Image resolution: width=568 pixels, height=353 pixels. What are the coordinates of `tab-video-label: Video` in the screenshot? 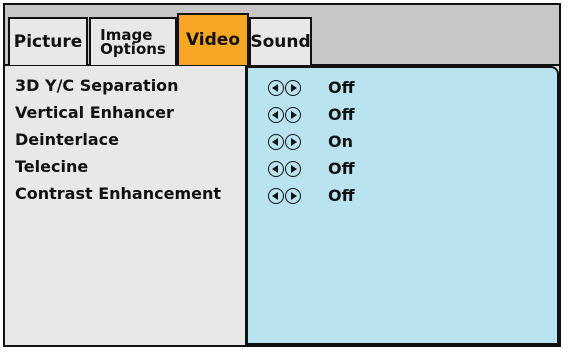 It's located at (213, 40).